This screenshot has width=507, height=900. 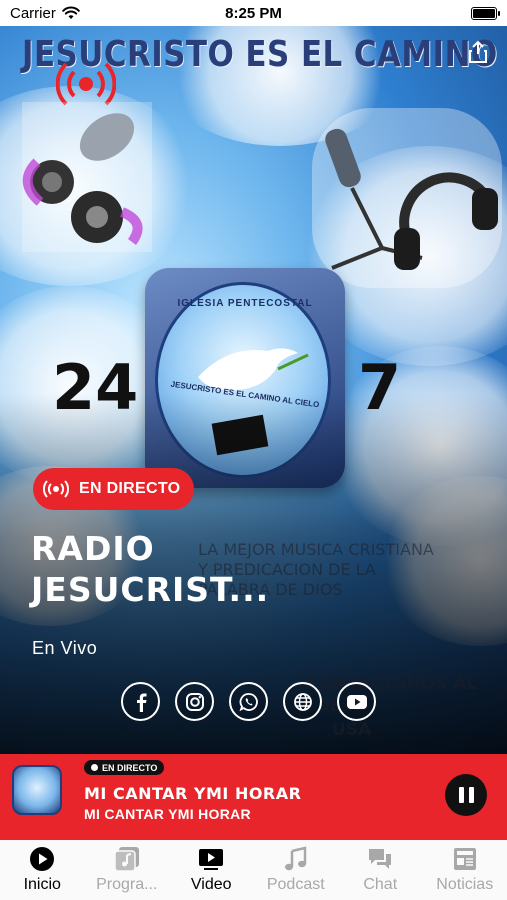 What do you see at coordinates (464, 859) in the screenshot?
I see `newspaper-icon` at bounding box center [464, 859].